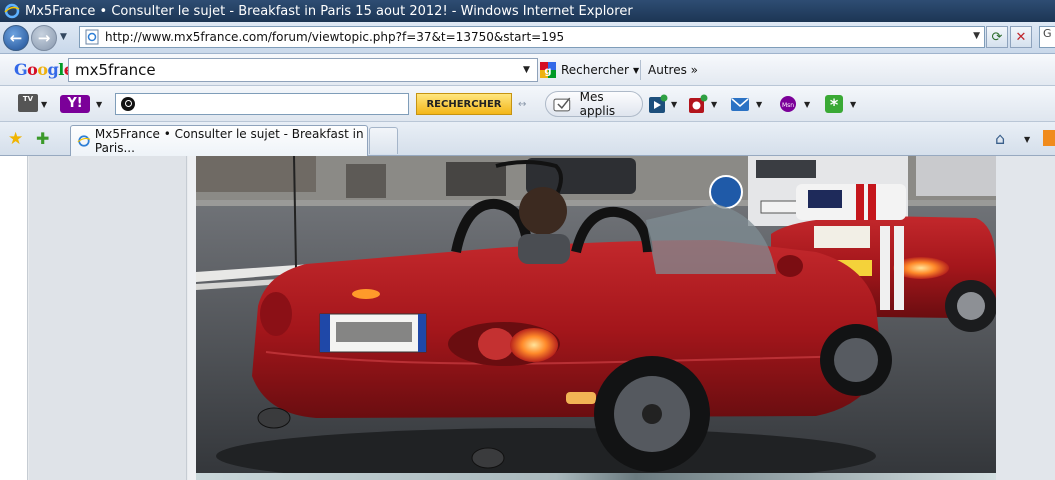 The image size is (1055, 480). What do you see at coordinates (14, 318) in the screenshot?
I see `page-left-margin` at bounding box center [14, 318].